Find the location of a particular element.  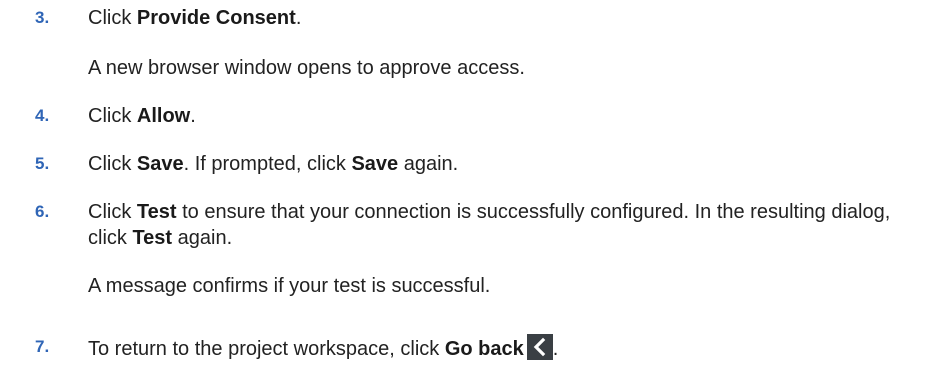

ui-term-allow: Allow is located at coordinates (163, 116).